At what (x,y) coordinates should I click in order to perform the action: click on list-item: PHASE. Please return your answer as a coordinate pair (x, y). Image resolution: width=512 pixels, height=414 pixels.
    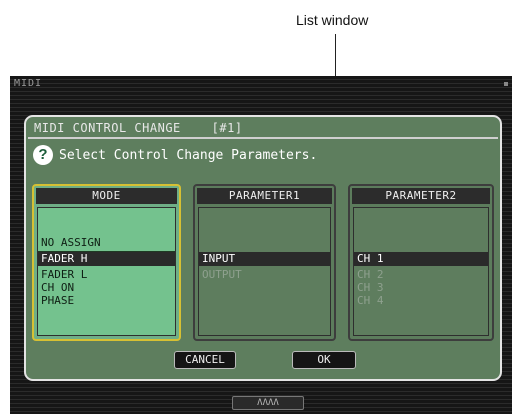
    Looking at the image, I should click on (106, 301).